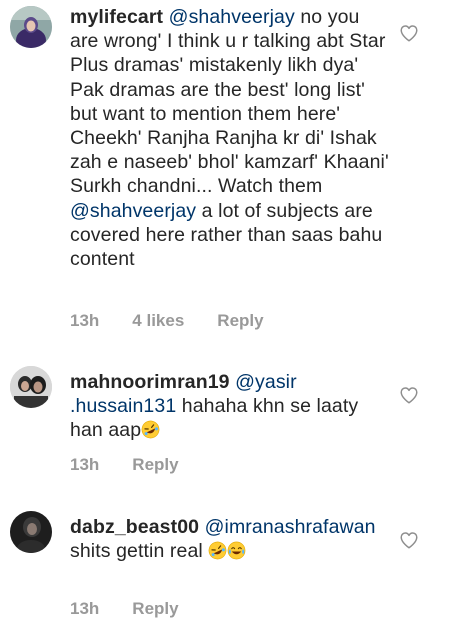 The width and height of the screenshot is (449, 622). What do you see at coordinates (237, 550) in the screenshot?
I see `joy-emoji` at bounding box center [237, 550].